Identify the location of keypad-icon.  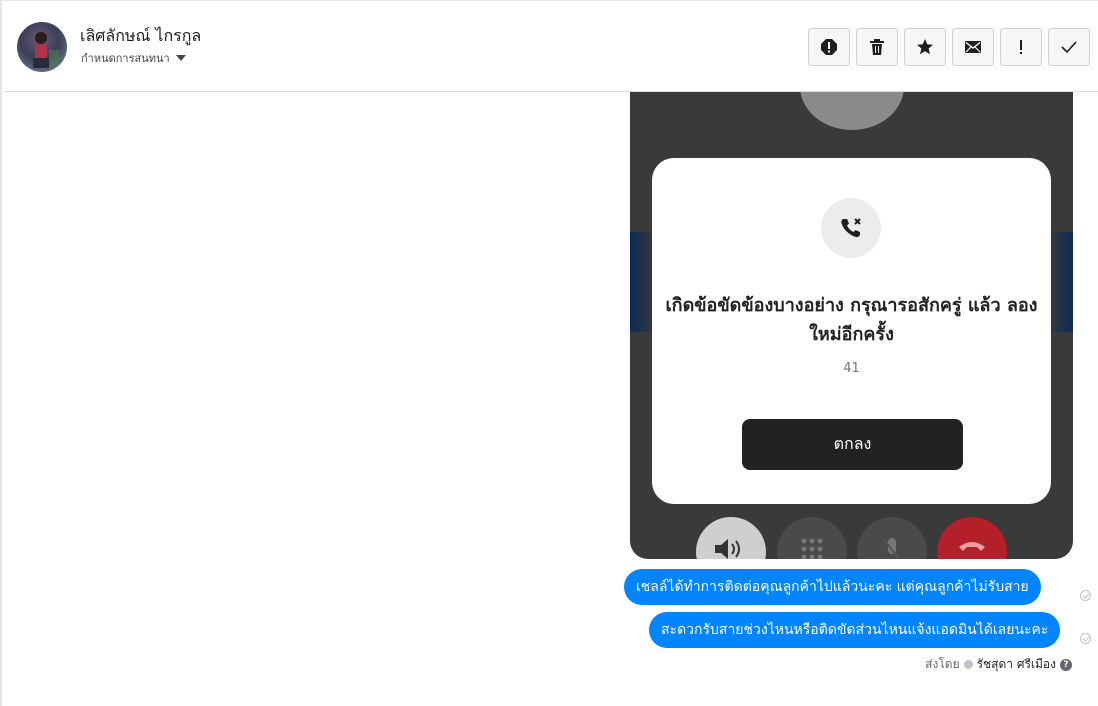
(812, 538).